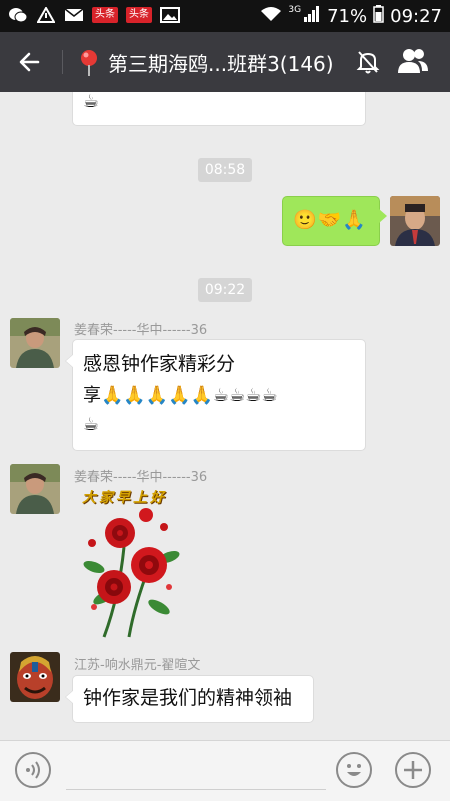 This screenshot has width=450, height=801. Describe the element at coordinates (330, 220) in the screenshot. I see `self-message-emojis: 🙂🤝🙏` at that location.